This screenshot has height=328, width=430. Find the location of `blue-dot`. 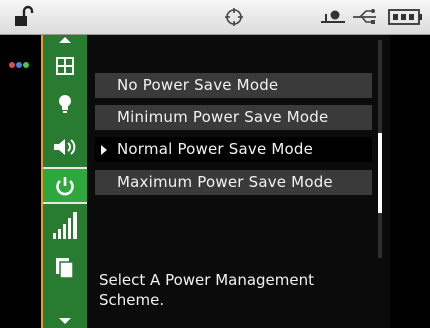

blue-dot is located at coordinates (19, 65).